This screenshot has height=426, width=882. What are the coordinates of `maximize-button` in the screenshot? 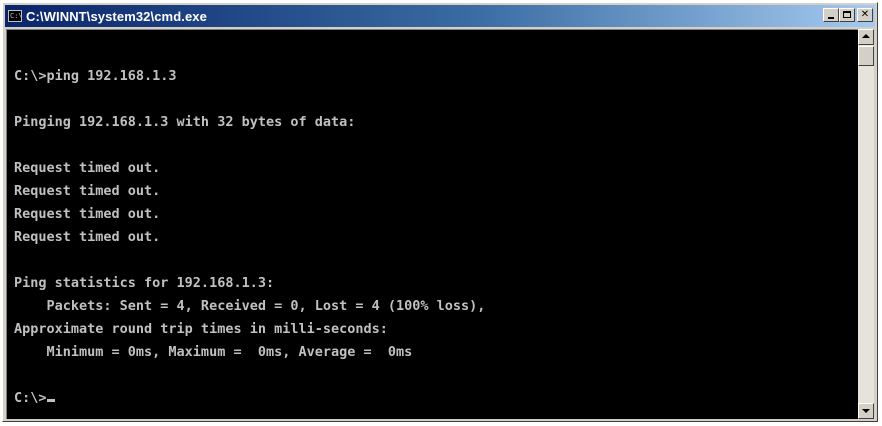 It's located at (847, 15).